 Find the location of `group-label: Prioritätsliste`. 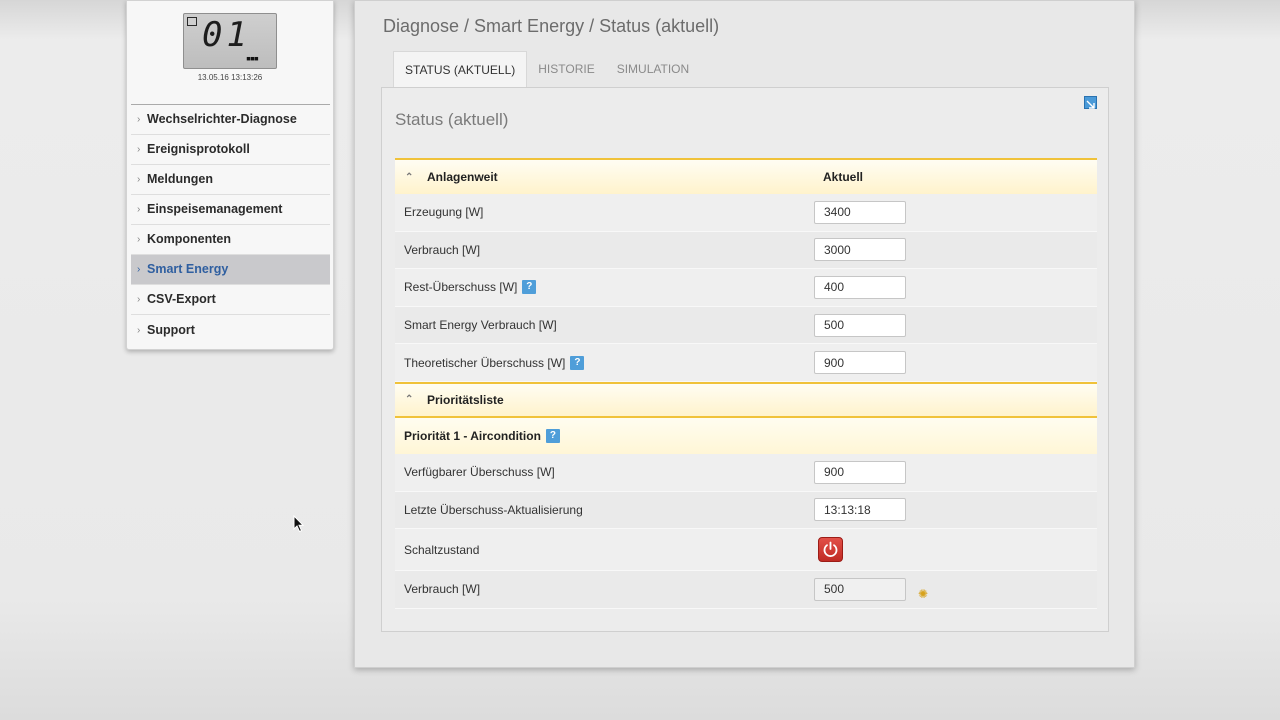

group-label: Prioritätsliste is located at coordinates (465, 399).